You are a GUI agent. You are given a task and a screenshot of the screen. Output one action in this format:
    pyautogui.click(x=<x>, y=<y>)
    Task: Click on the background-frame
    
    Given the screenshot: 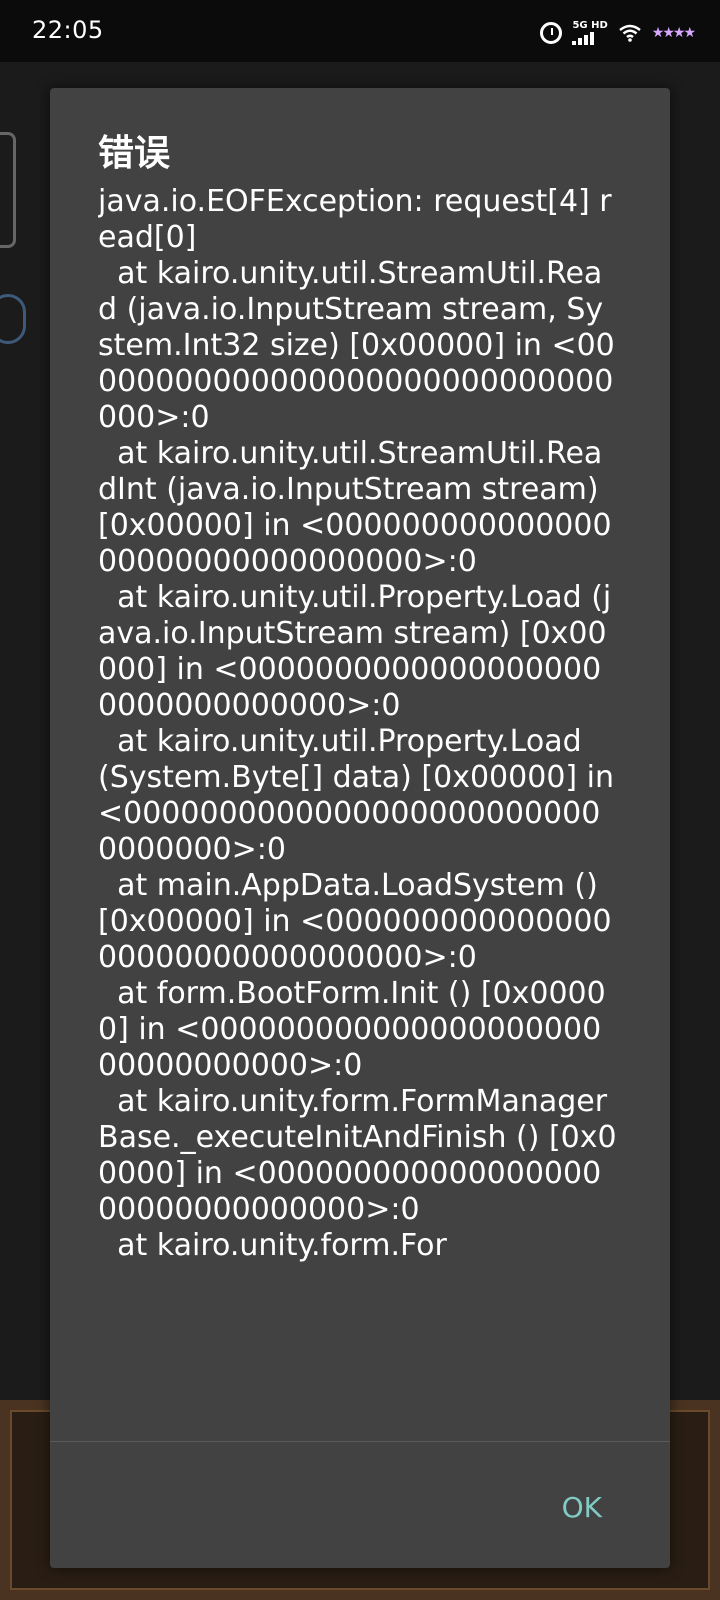 What is the action you would take?
    pyautogui.click(x=8, y=190)
    